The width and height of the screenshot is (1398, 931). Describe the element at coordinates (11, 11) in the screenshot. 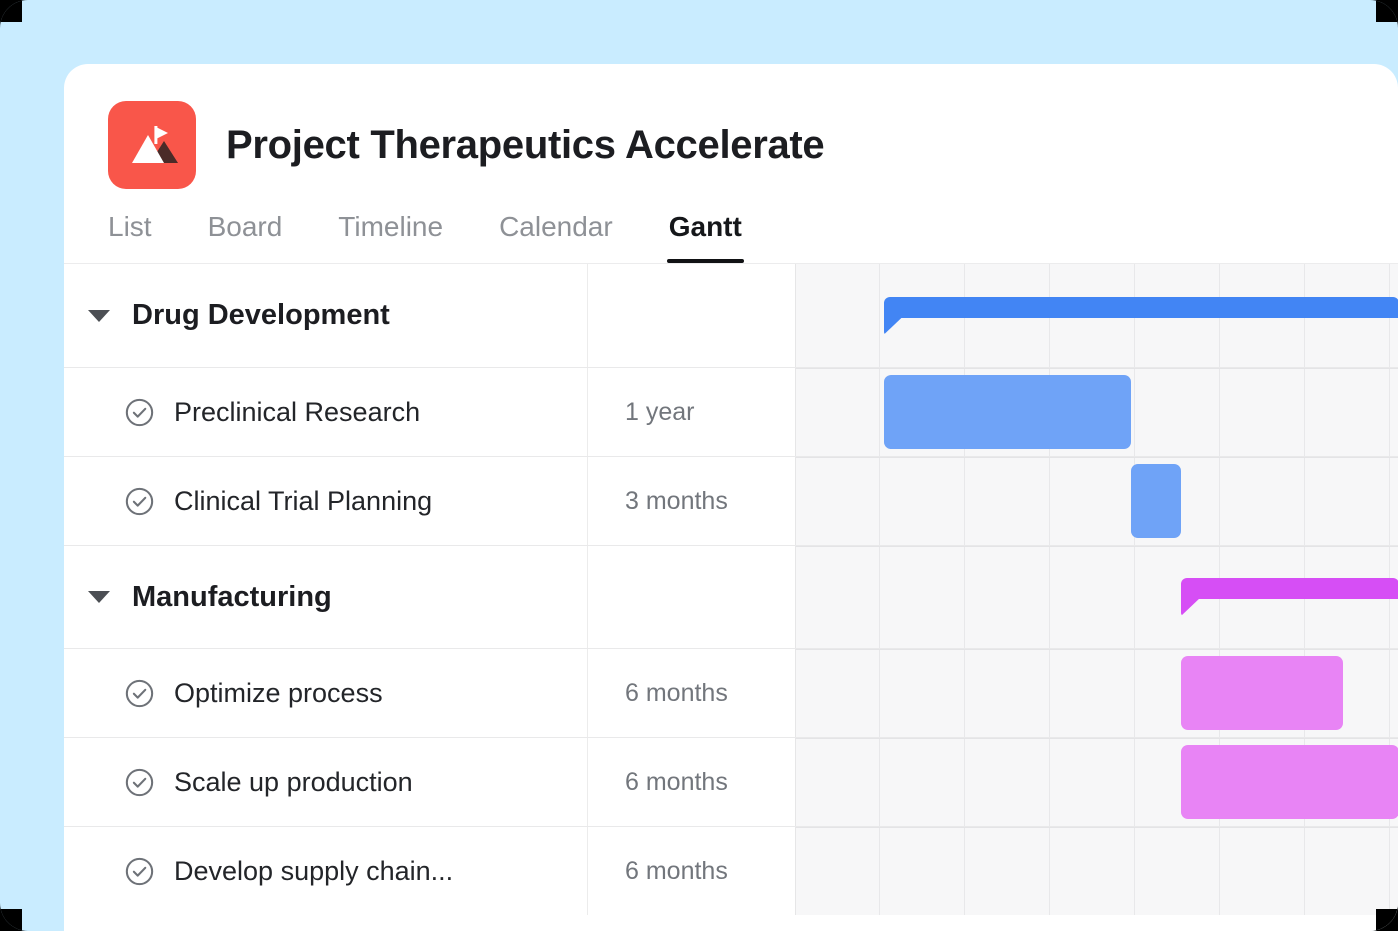

I see `frame-corner-tl` at that location.